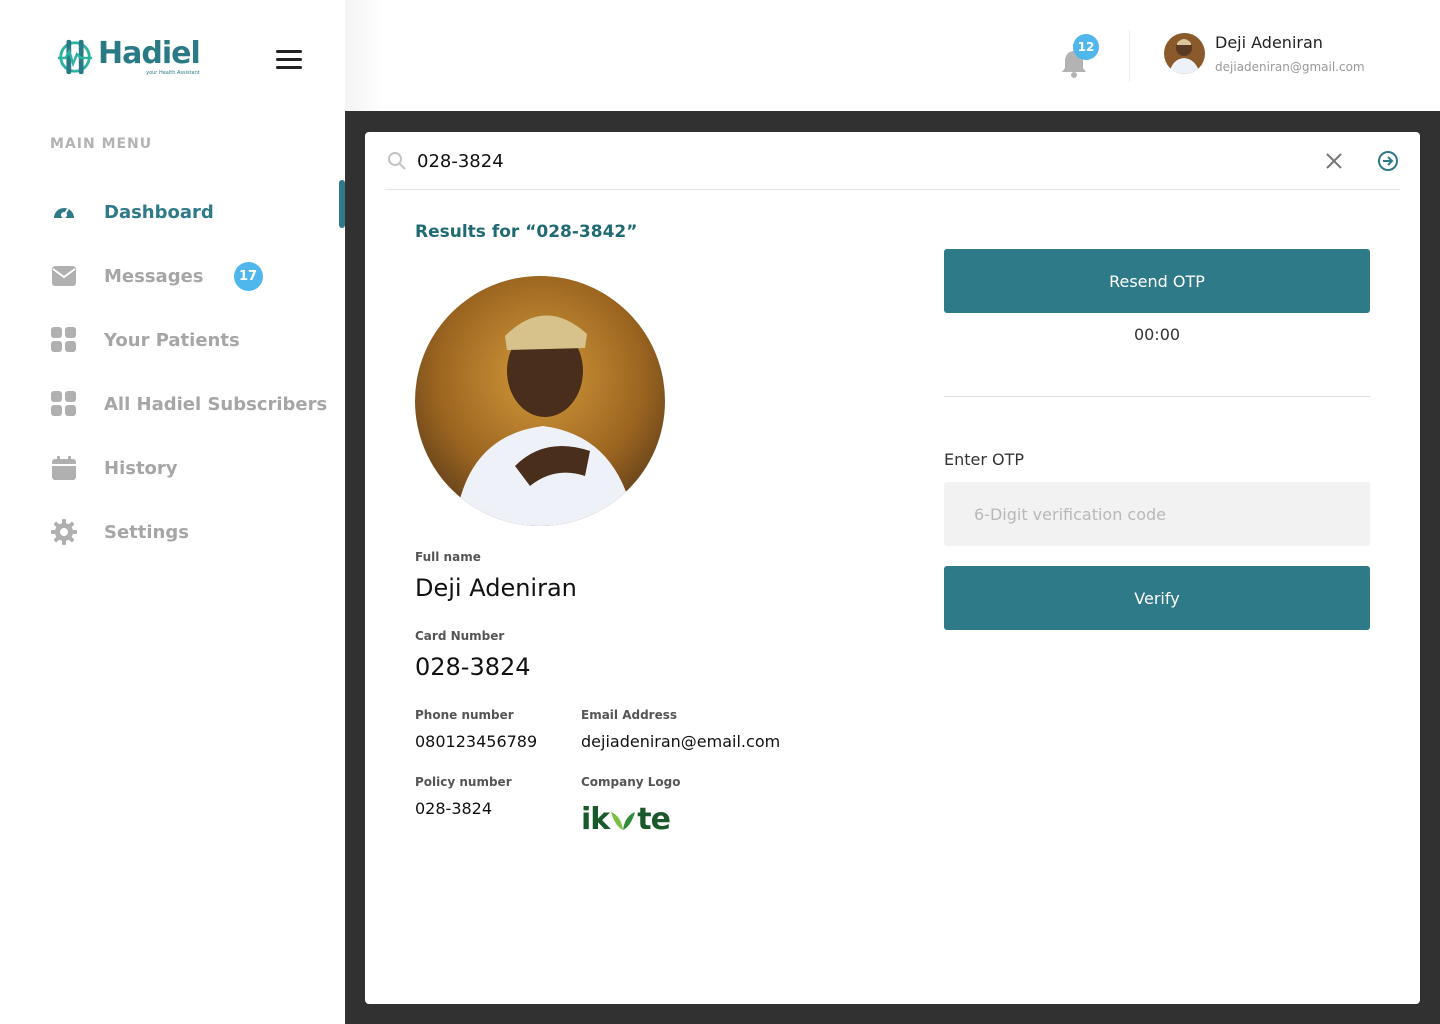 Image resolution: width=1440 pixels, height=1024 pixels. What do you see at coordinates (1269, 42) in the screenshot?
I see `user-name: Deji Adeniran` at bounding box center [1269, 42].